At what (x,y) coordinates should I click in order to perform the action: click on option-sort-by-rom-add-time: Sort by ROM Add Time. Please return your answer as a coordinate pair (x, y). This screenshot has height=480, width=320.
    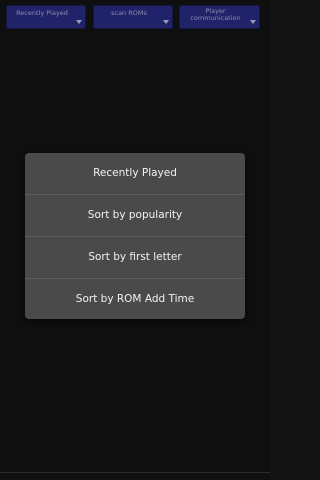
    Looking at the image, I should click on (135, 299).